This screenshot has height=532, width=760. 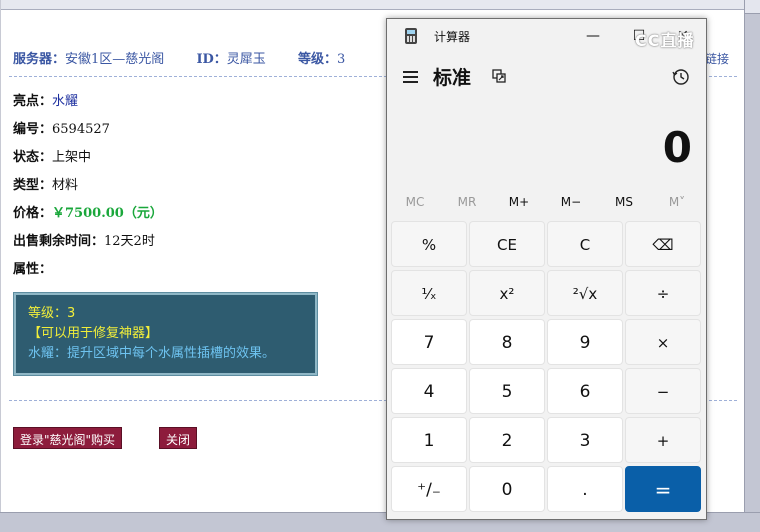 What do you see at coordinates (411, 36) in the screenshot?
I see `calculator-app-icon` at bounding box center [411, 36].